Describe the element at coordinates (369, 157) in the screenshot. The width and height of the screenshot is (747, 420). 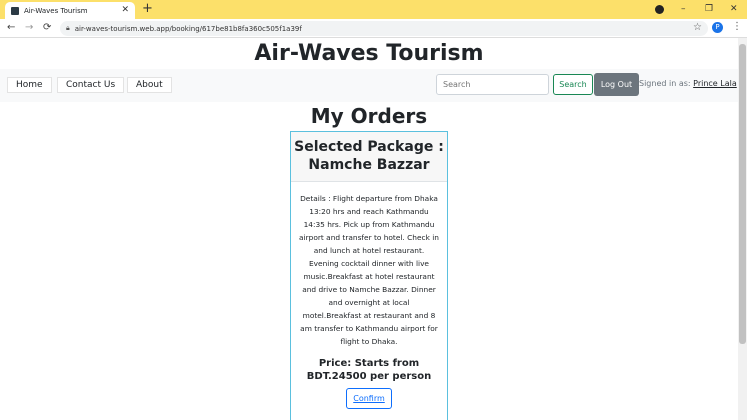
I see `card-header: Selected Package : Namche Bazzar` at that location.